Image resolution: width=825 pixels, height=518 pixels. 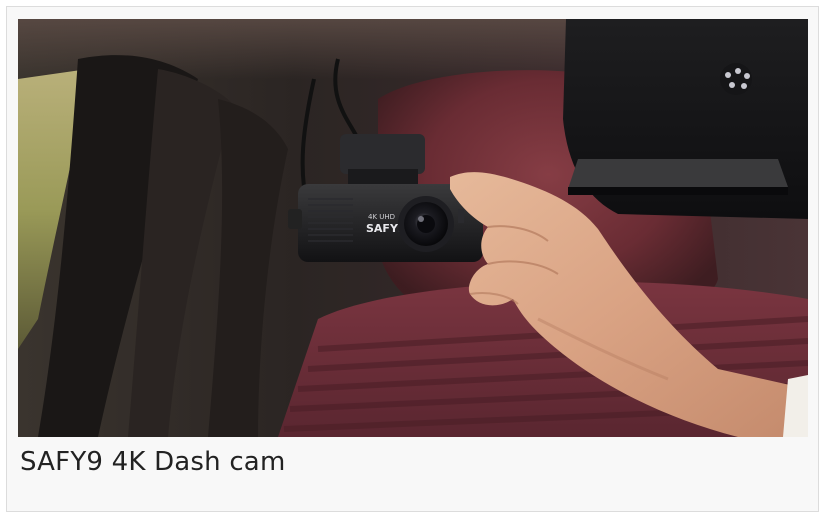 What do you see at coordinates (385, 223) in the screenshot?
I see `dash-camera: 4K UHD SAFY9` at bounding box center [385, 223].